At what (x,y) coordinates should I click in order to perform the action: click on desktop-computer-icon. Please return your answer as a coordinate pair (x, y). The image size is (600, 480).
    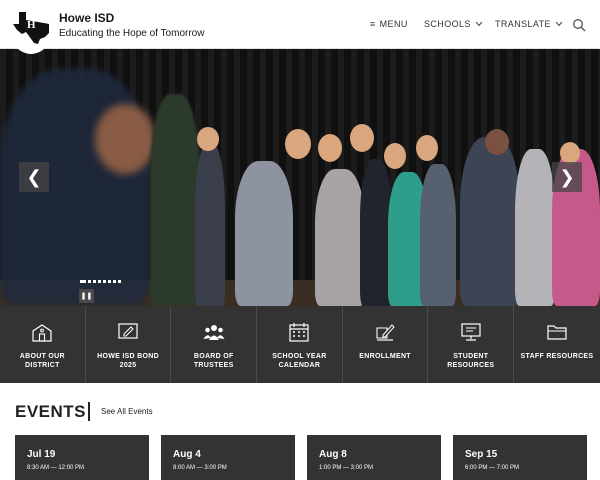
    Looking at the image, I should click on (471, 332).